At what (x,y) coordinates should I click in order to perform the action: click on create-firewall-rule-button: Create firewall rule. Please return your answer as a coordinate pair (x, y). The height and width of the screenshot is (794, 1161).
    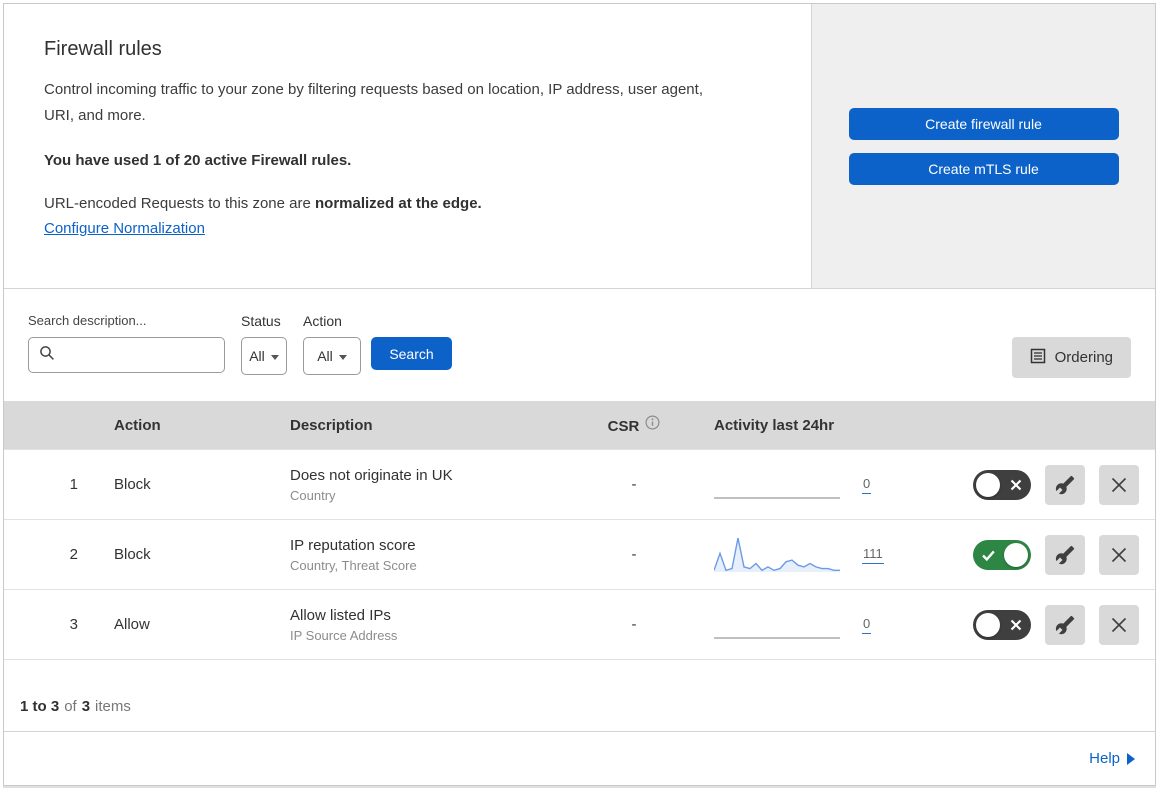
    Looking at the image, I should click on (983, 124).